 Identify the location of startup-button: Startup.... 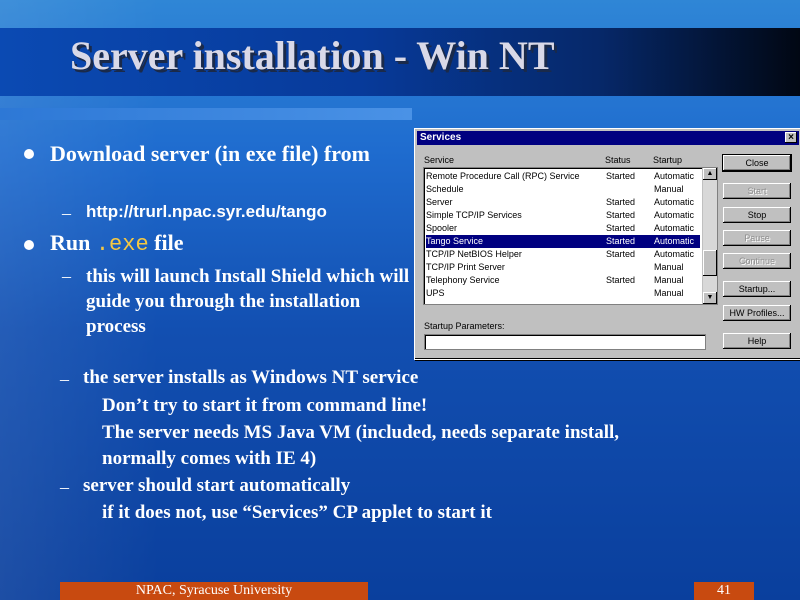
(757, 289).